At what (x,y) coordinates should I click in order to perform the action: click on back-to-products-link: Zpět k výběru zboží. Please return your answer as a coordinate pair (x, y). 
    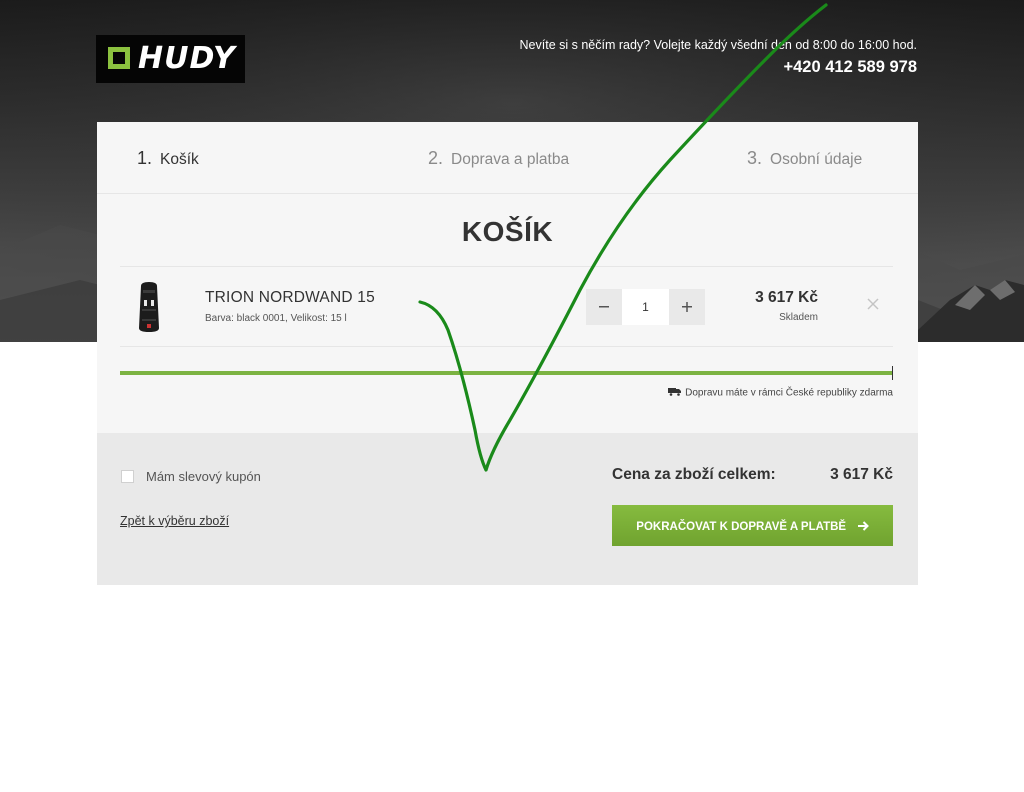
    Looking at the image, I should click on (174, 521).